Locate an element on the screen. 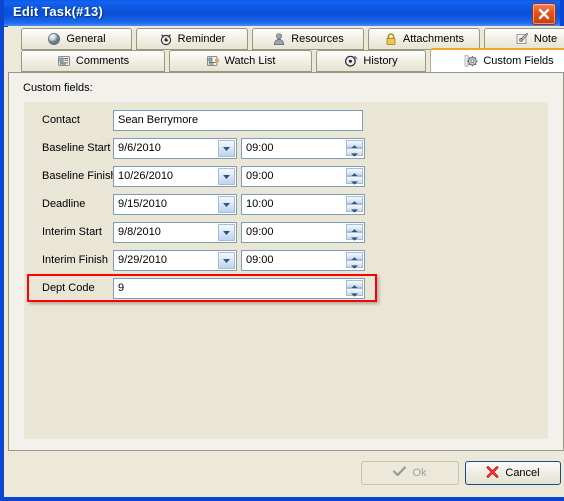  field-value: 9/6/2010 is located at coordinates (139, 148).